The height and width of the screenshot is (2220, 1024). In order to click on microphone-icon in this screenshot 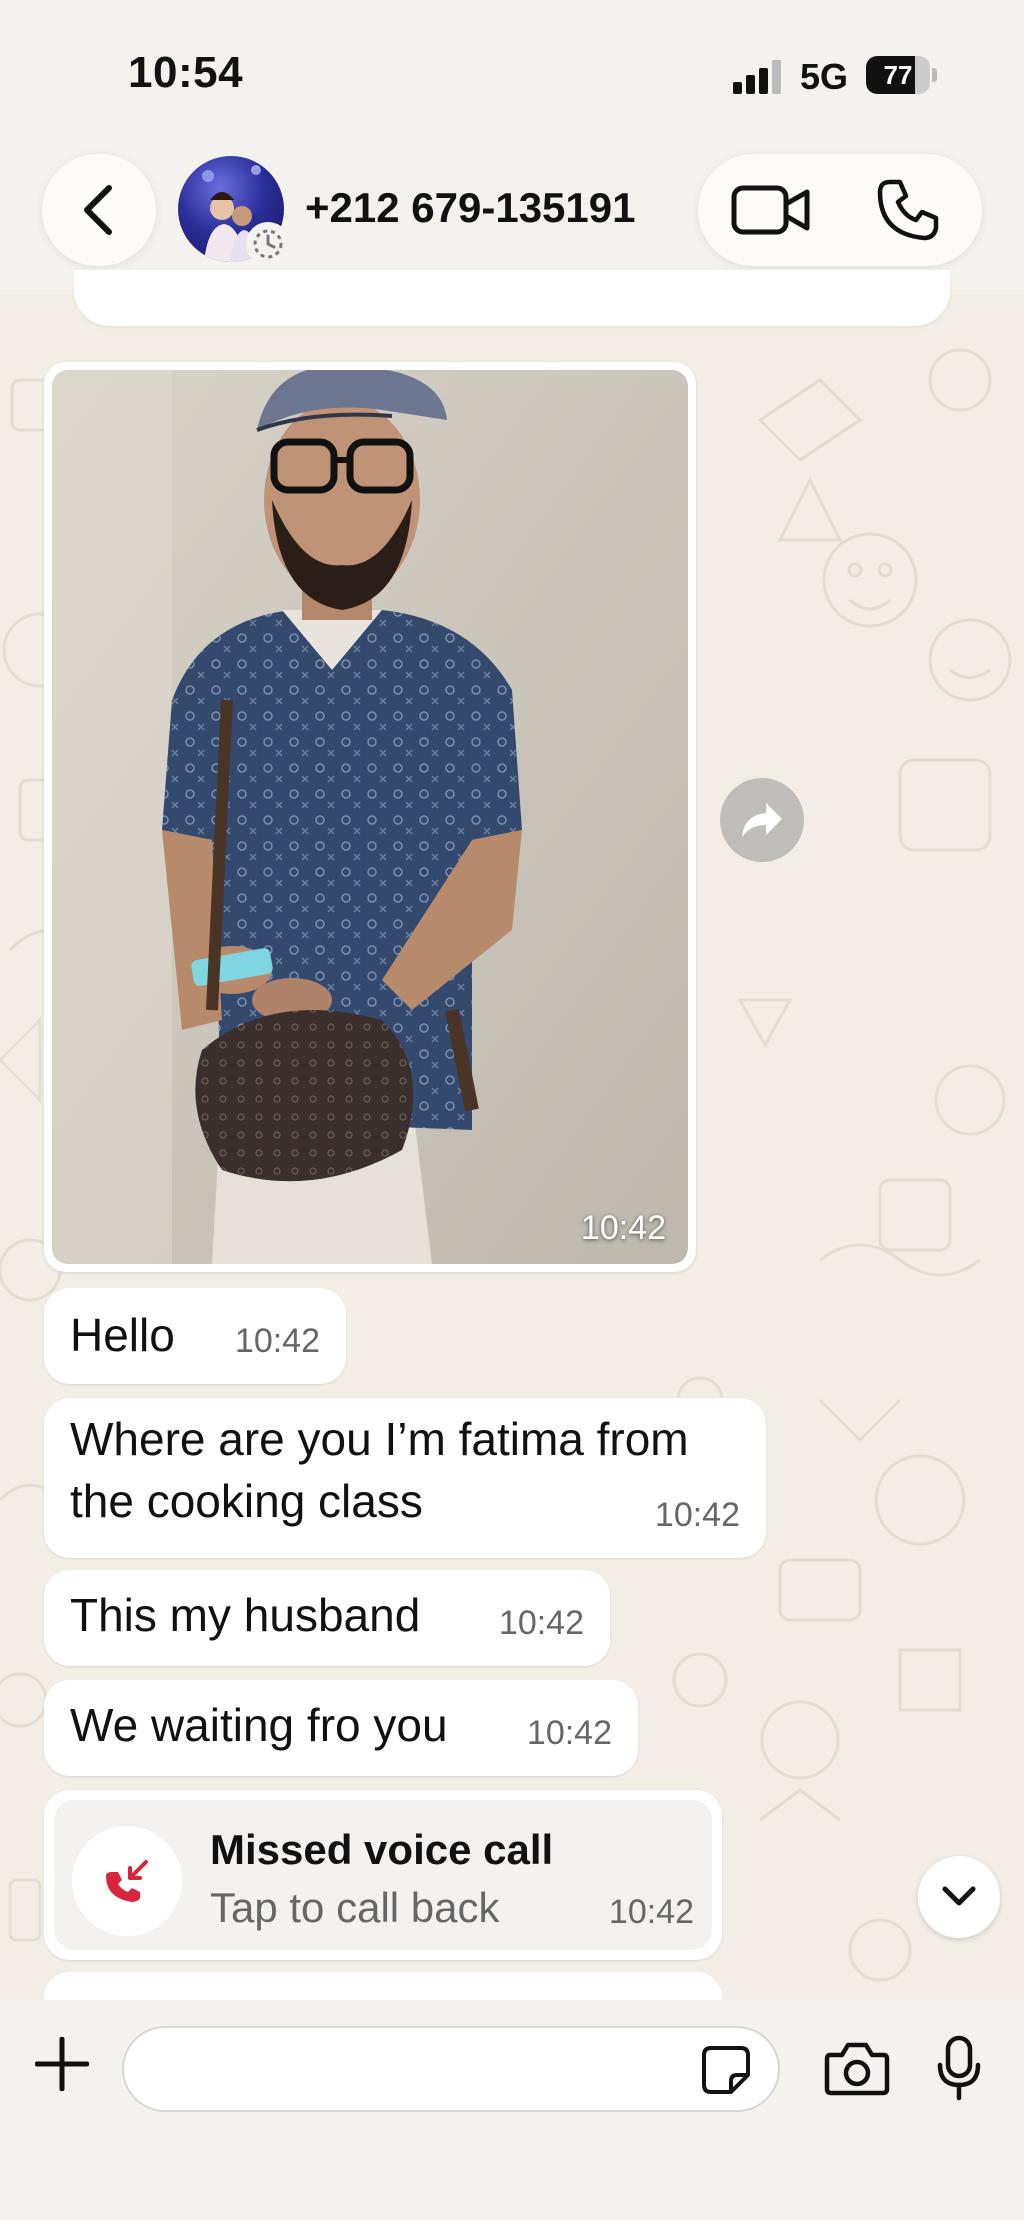, I will do `click(959, 2068)`.